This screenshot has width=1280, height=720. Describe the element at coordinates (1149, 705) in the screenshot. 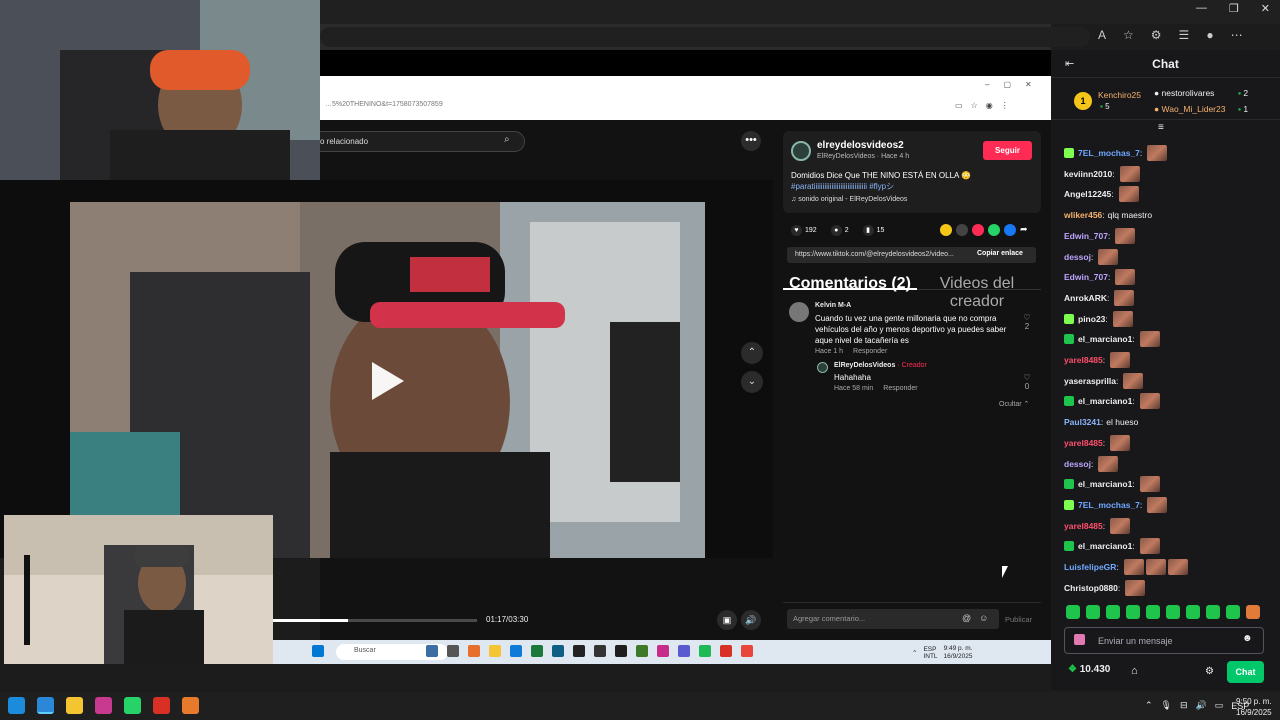

I see `tray-chevron-icon: ⌃` at that location.